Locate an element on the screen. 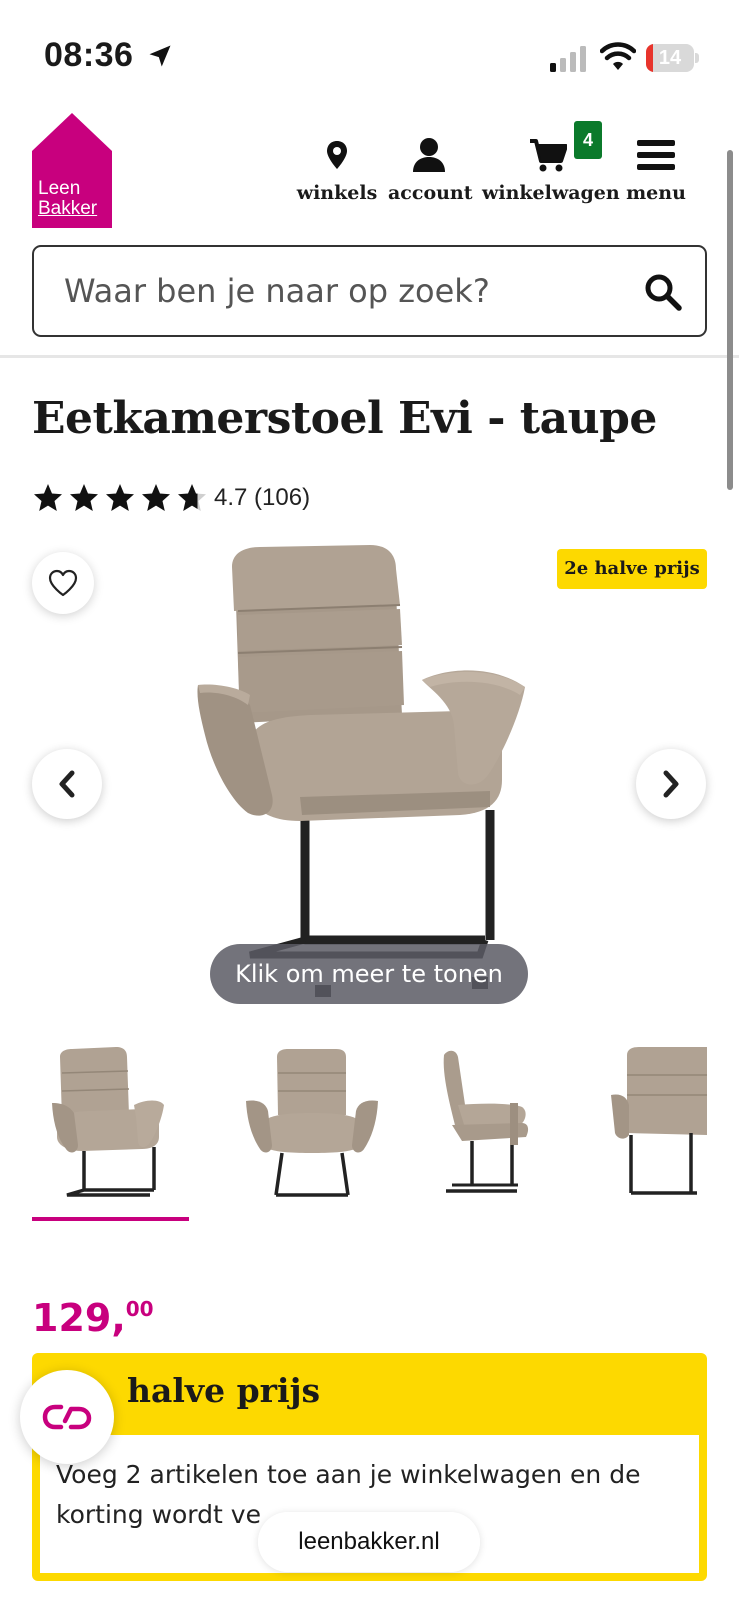 This screenshot has width=739, height=1600. thumbnail-strip is located at coordinates (369, 1132).